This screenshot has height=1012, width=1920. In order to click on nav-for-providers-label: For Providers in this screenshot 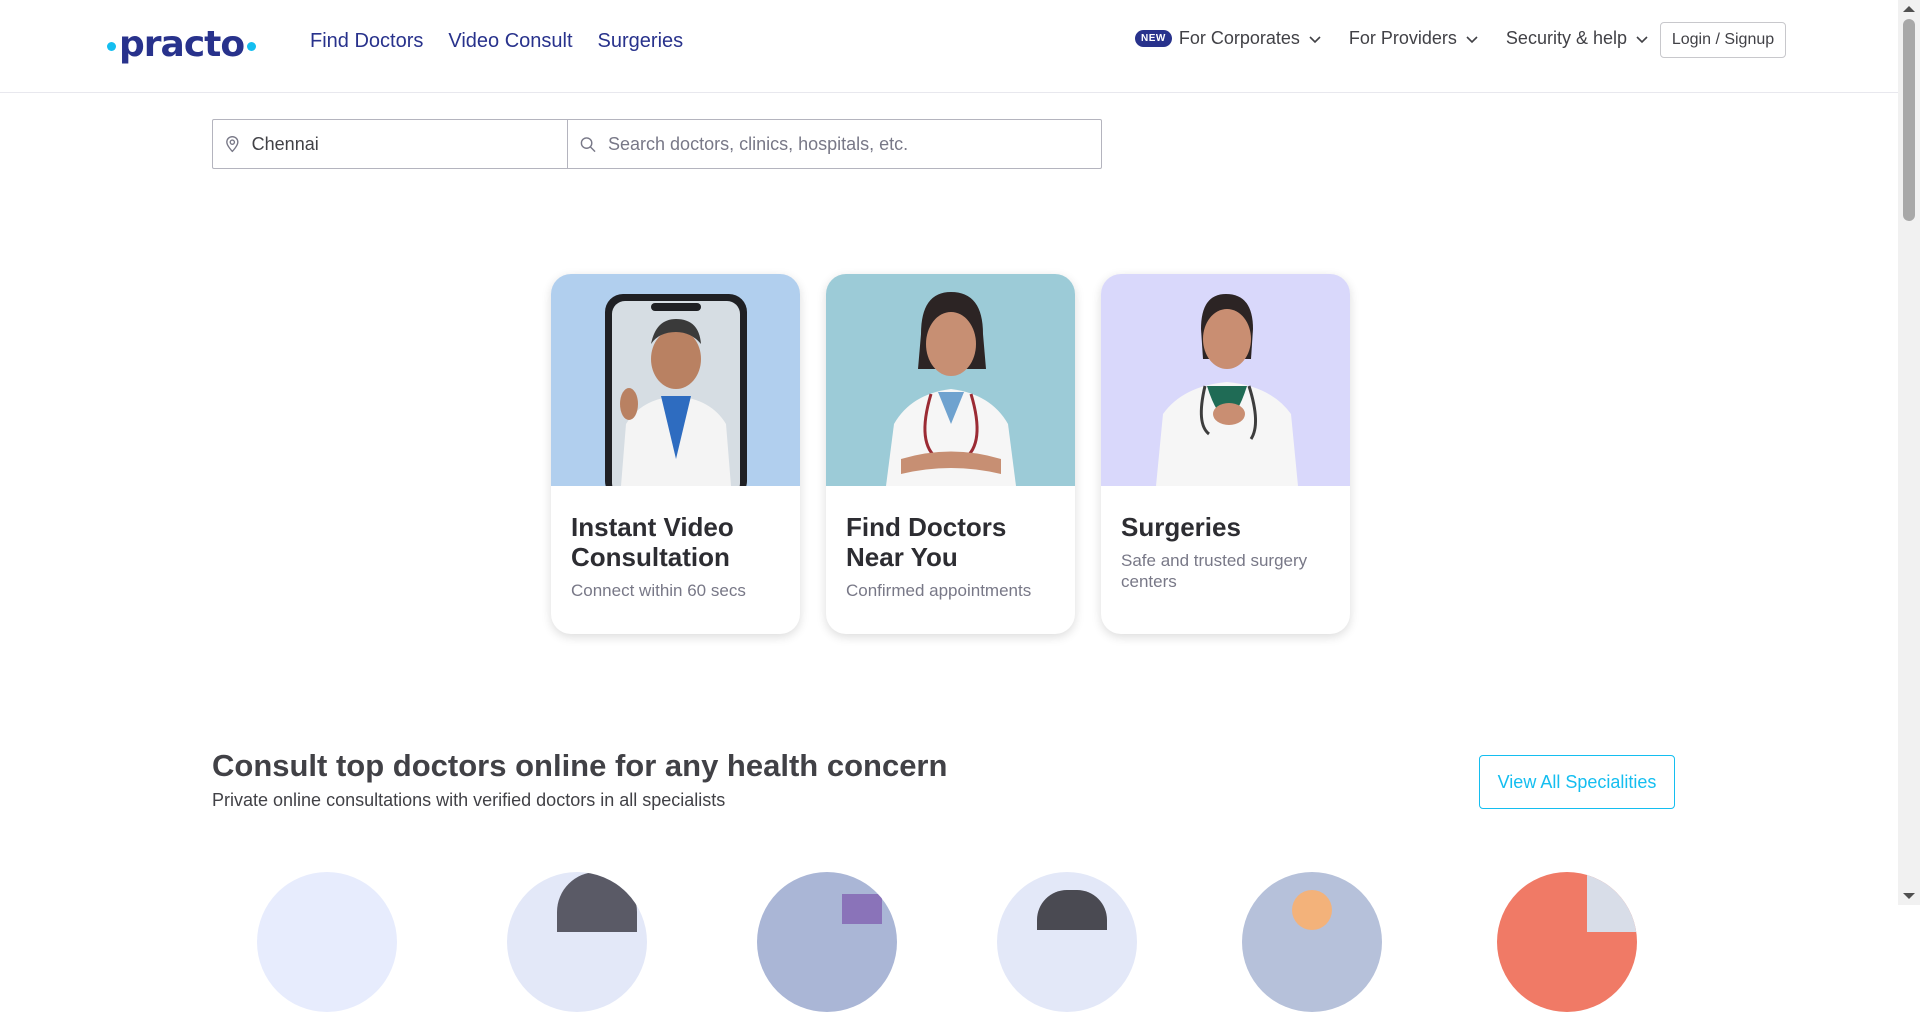, I will do `click(1402, 38)`.